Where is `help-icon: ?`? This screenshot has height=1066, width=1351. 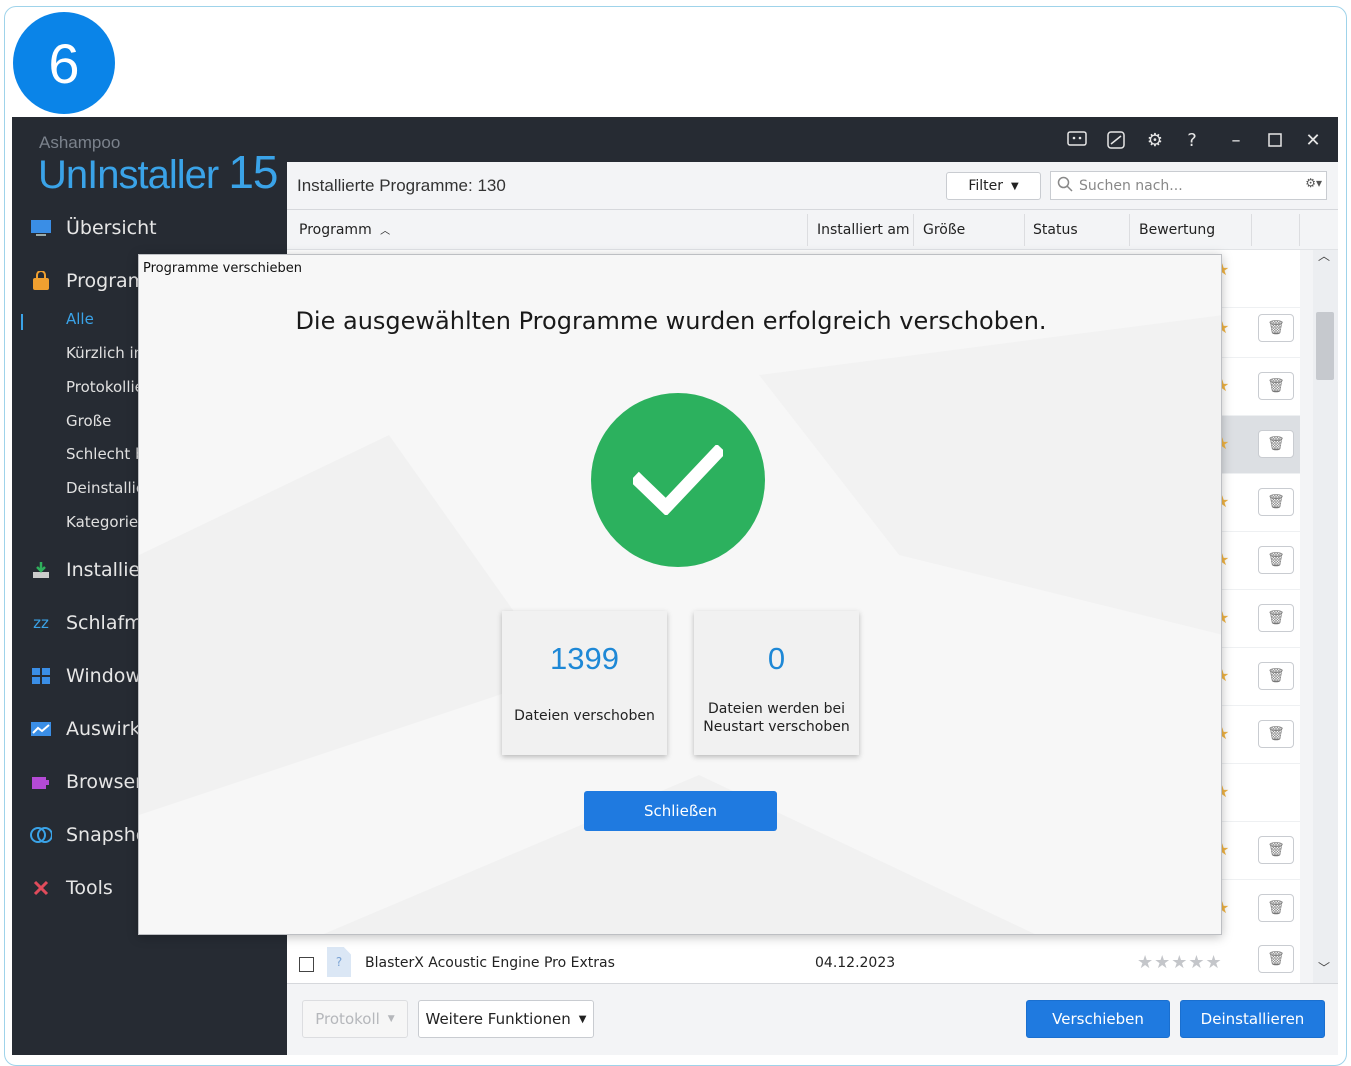 help-icon: ? is located at coordinates (1192, 140).